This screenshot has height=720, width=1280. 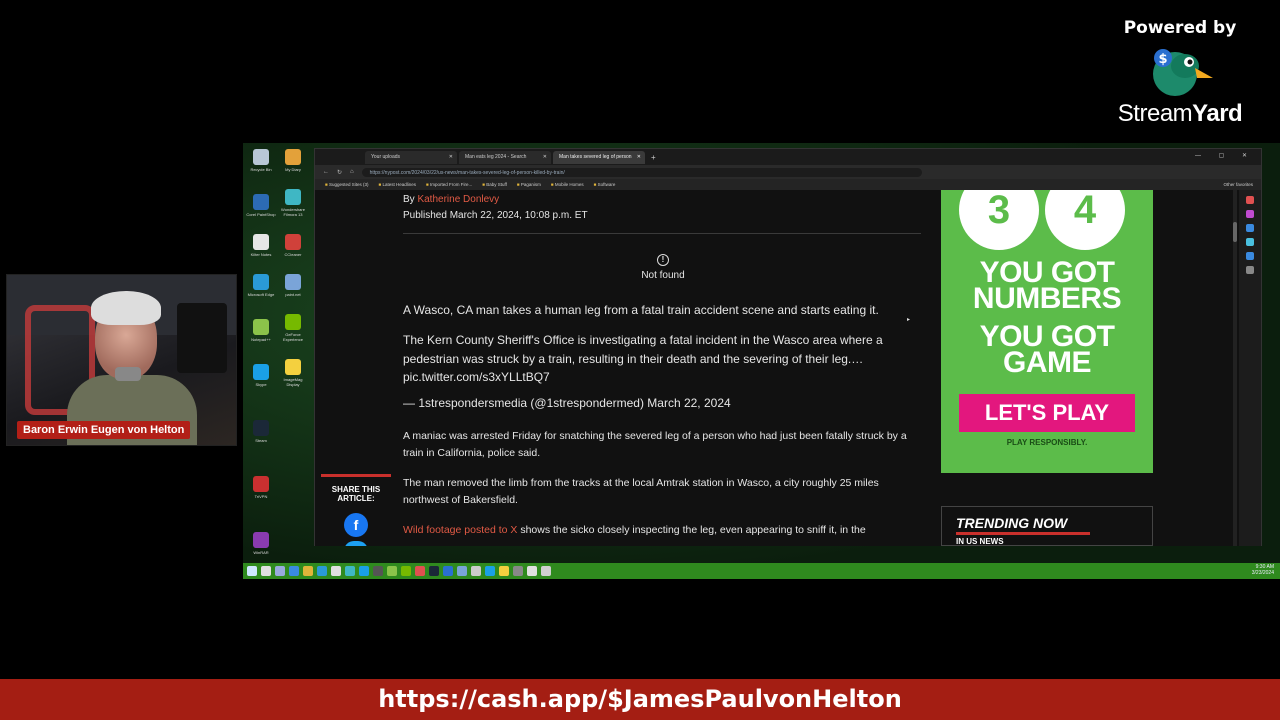 I want to click on tab-label: Your uploads, so click(x=386, y=156).